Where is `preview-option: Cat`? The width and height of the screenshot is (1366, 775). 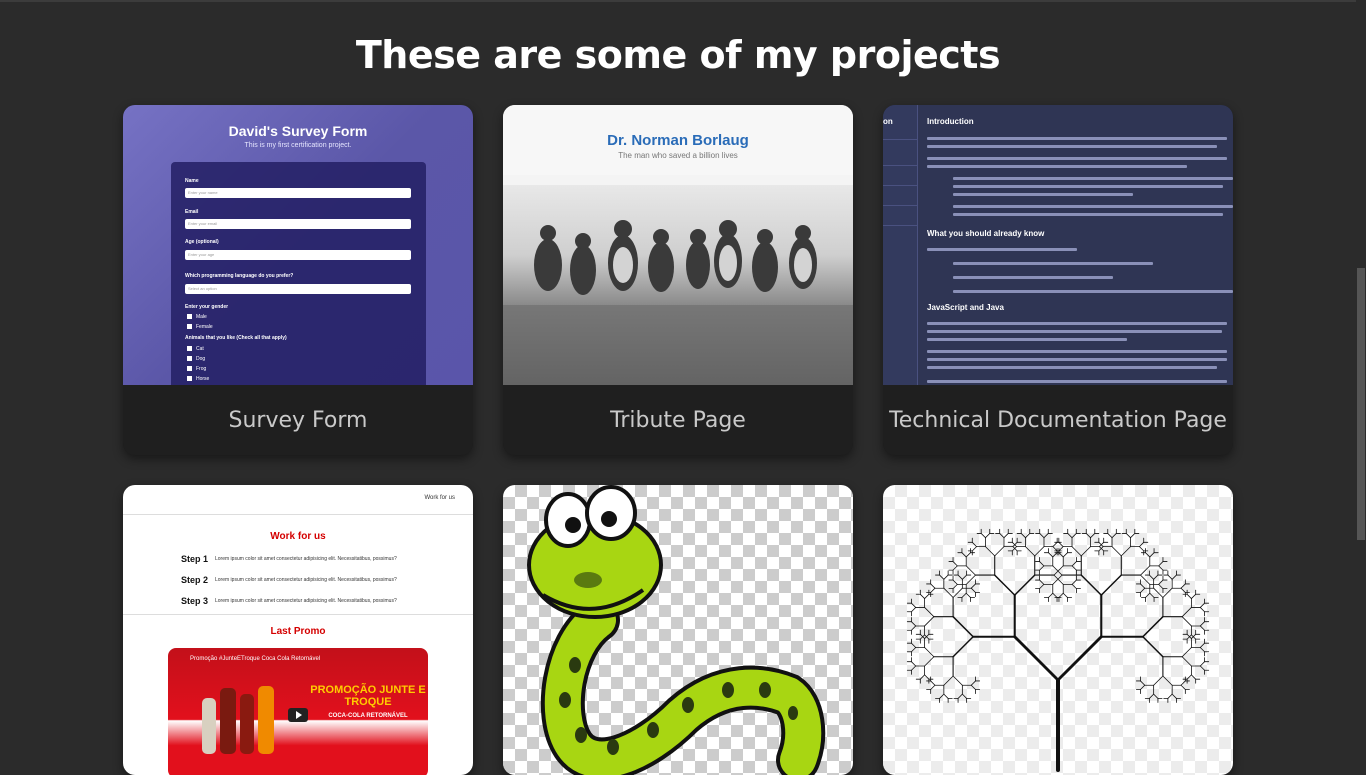
preview-option: Cat is located at coordinates (195, 349).